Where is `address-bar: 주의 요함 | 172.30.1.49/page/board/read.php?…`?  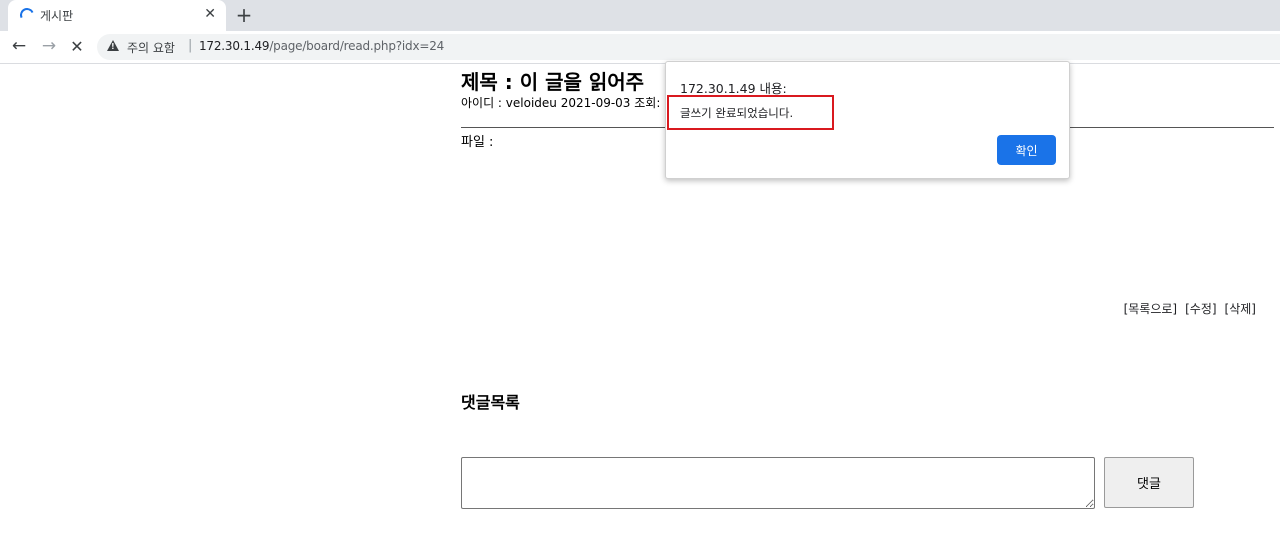
address-bar: 주의 요함 | 172.30.1.49/page/board/read.php?… is located at coordinates (688, 47).